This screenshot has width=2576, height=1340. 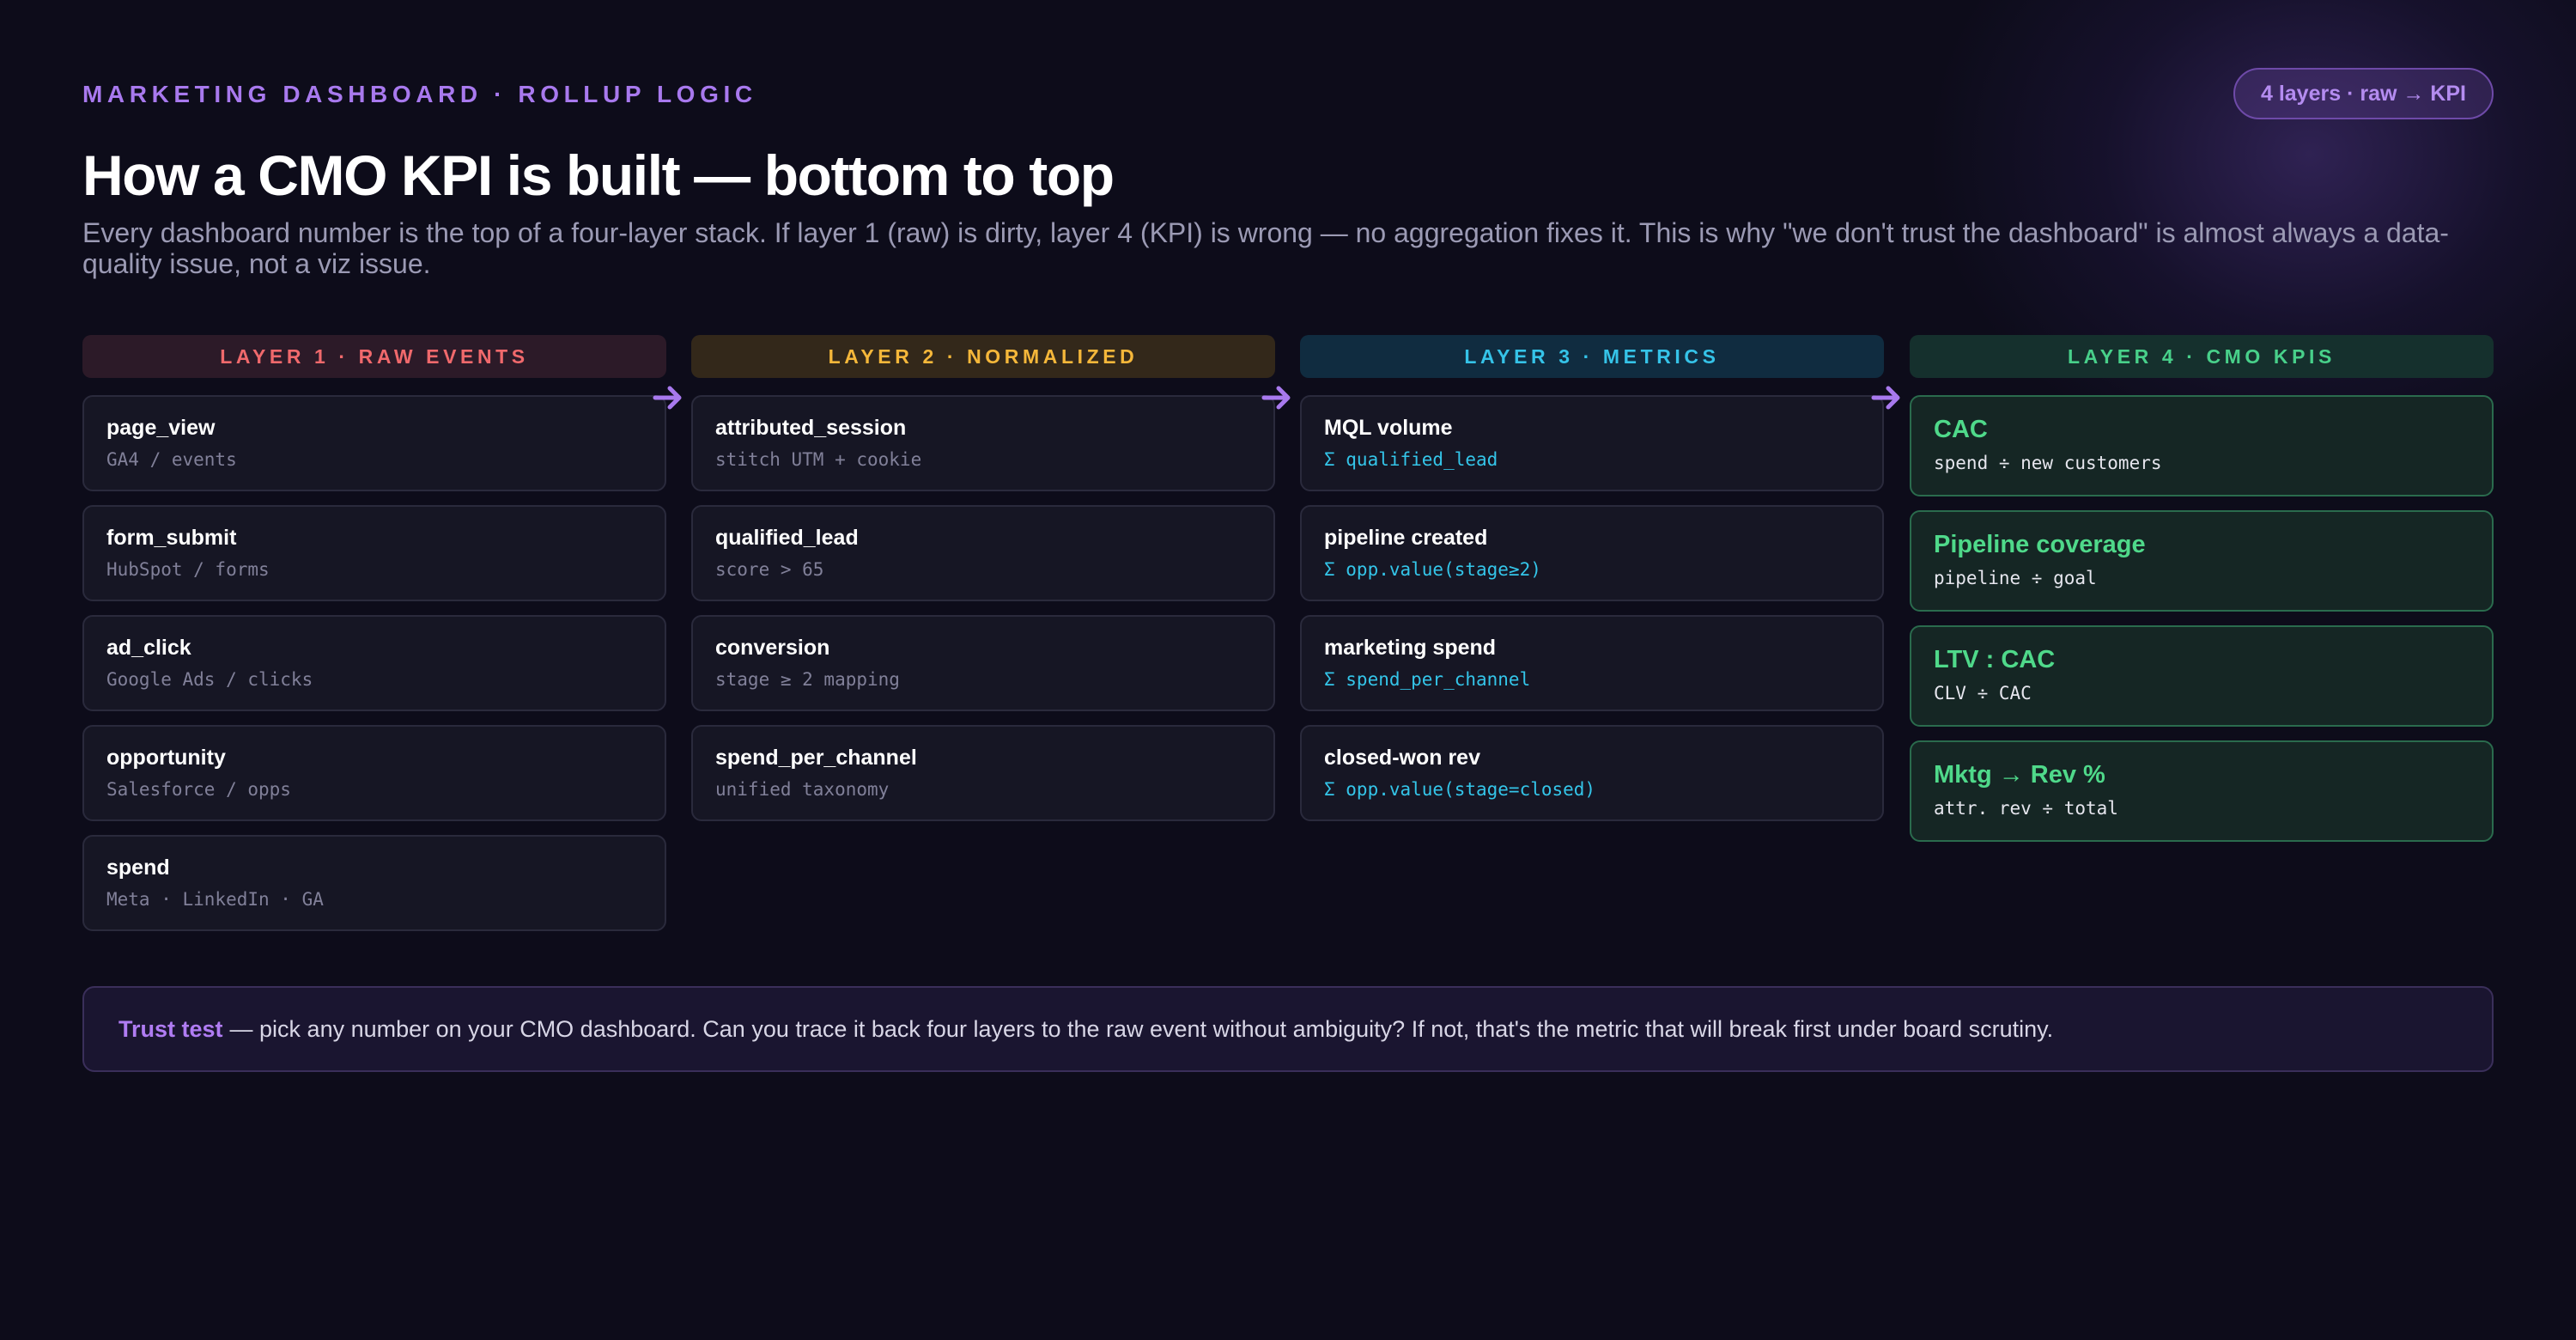 I want to click on kpi-card: LTV : CAC CLV ÷ CAC, so click(x=2202, y=676).